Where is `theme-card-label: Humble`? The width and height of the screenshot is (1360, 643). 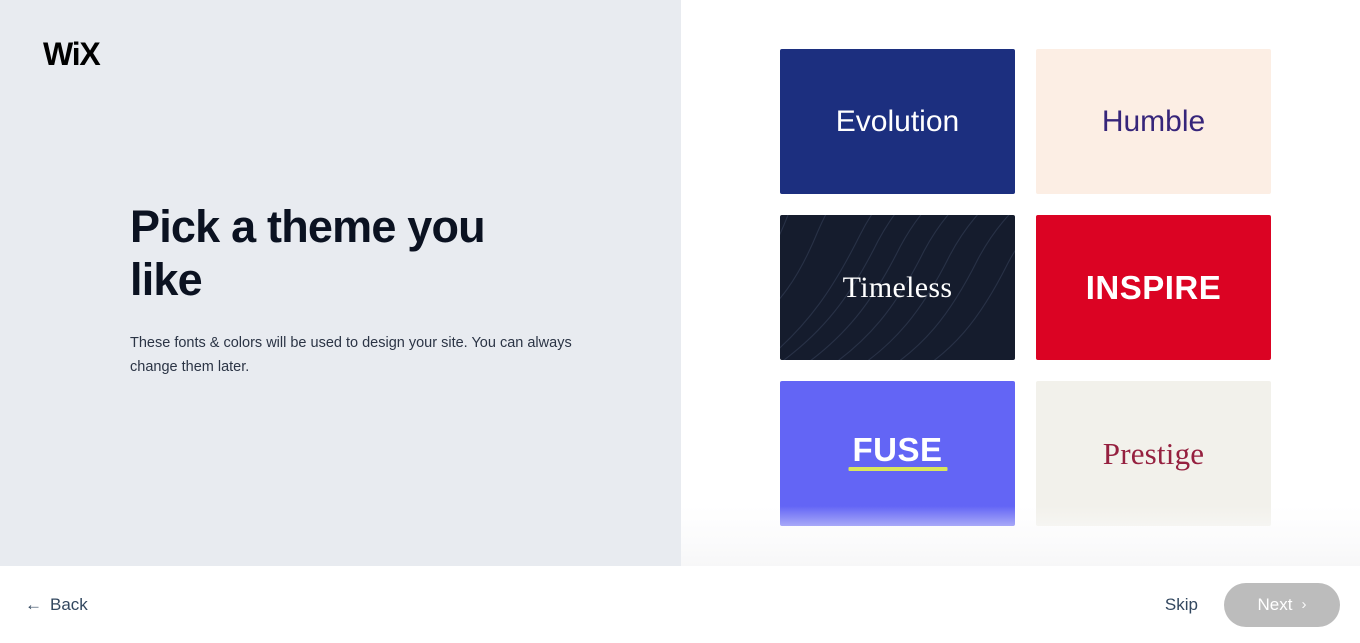 theme-card-label: Humble is located at coordinates (1153, 121).